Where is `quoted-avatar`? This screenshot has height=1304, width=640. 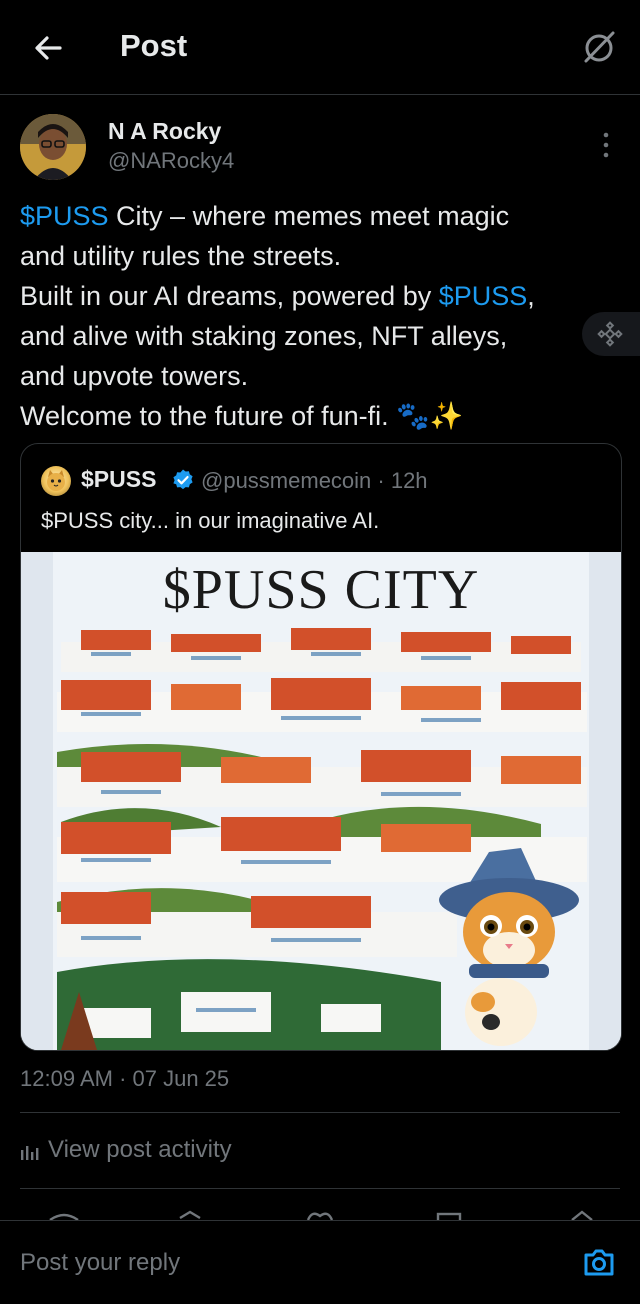 quoted-avatar is located at coordinates (56, 481).